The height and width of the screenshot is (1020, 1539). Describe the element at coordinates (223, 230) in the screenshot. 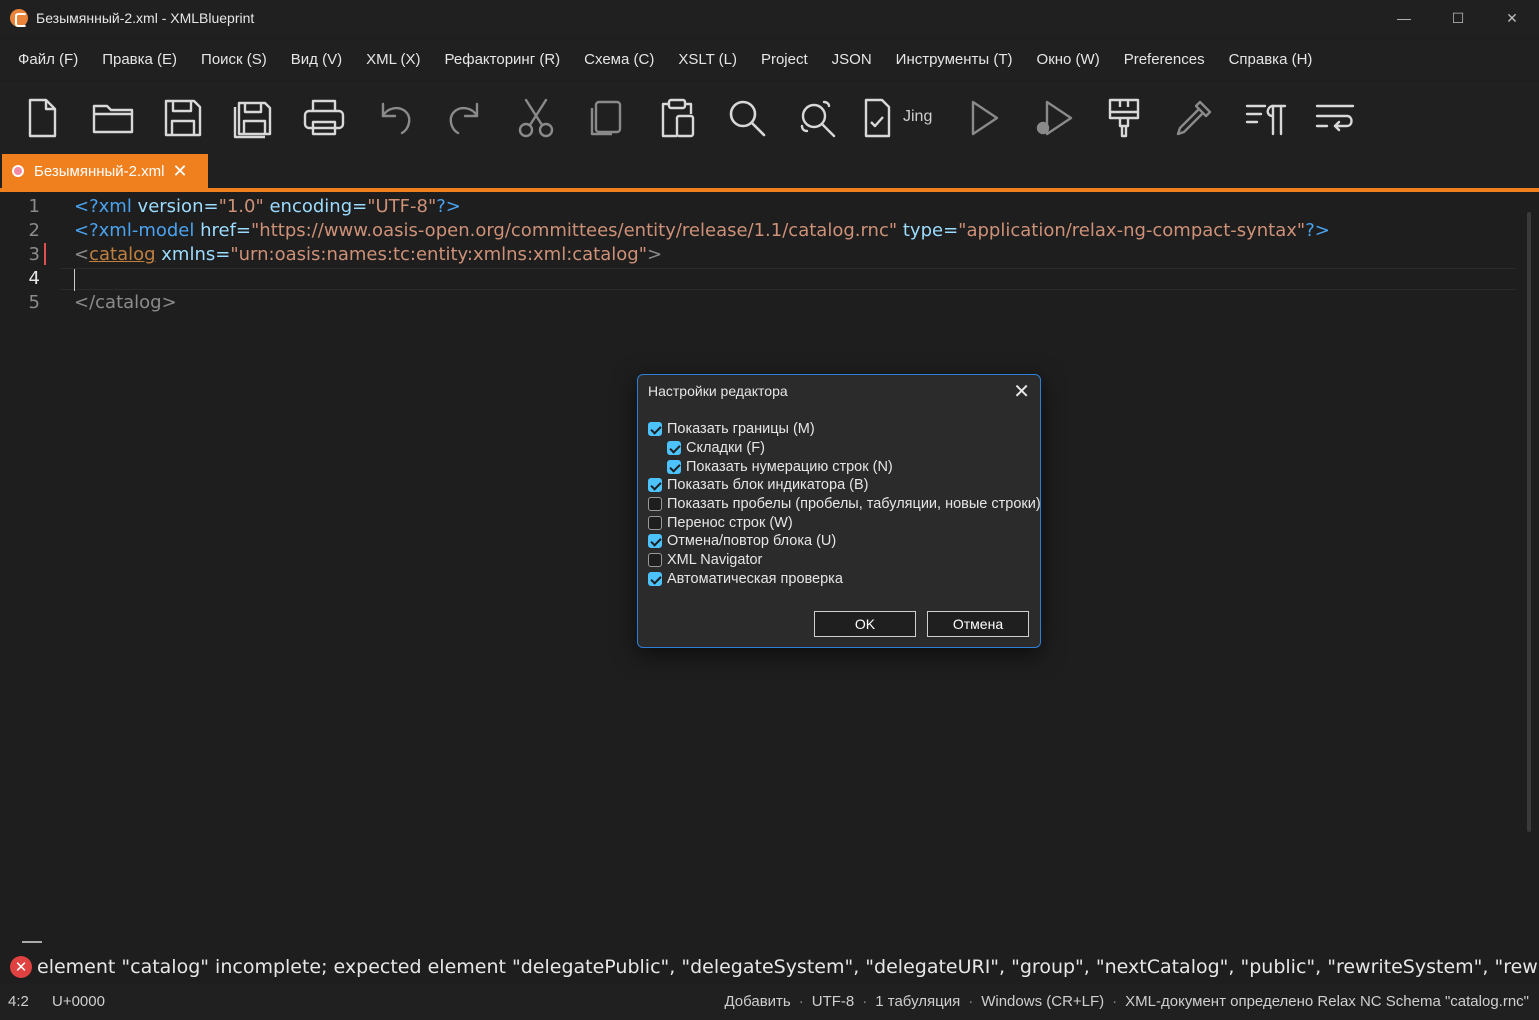

I see `attribute-name: href=` at that location.